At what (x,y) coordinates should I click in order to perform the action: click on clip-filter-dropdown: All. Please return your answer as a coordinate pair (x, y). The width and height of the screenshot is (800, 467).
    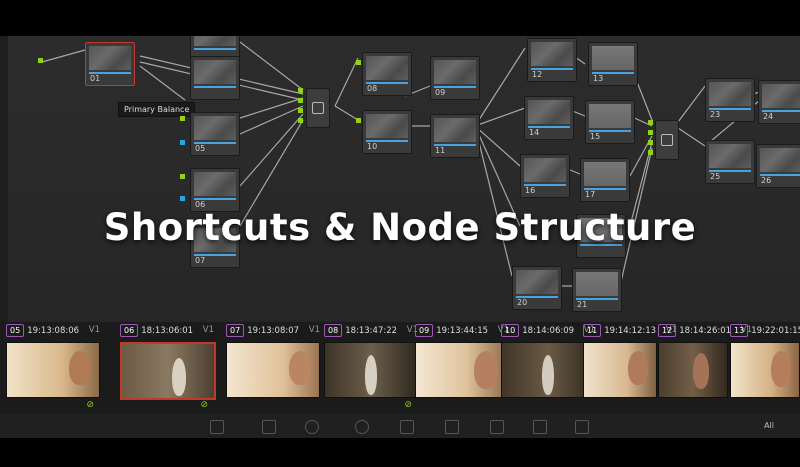
    Looking at the image, I should click on (769, 425).